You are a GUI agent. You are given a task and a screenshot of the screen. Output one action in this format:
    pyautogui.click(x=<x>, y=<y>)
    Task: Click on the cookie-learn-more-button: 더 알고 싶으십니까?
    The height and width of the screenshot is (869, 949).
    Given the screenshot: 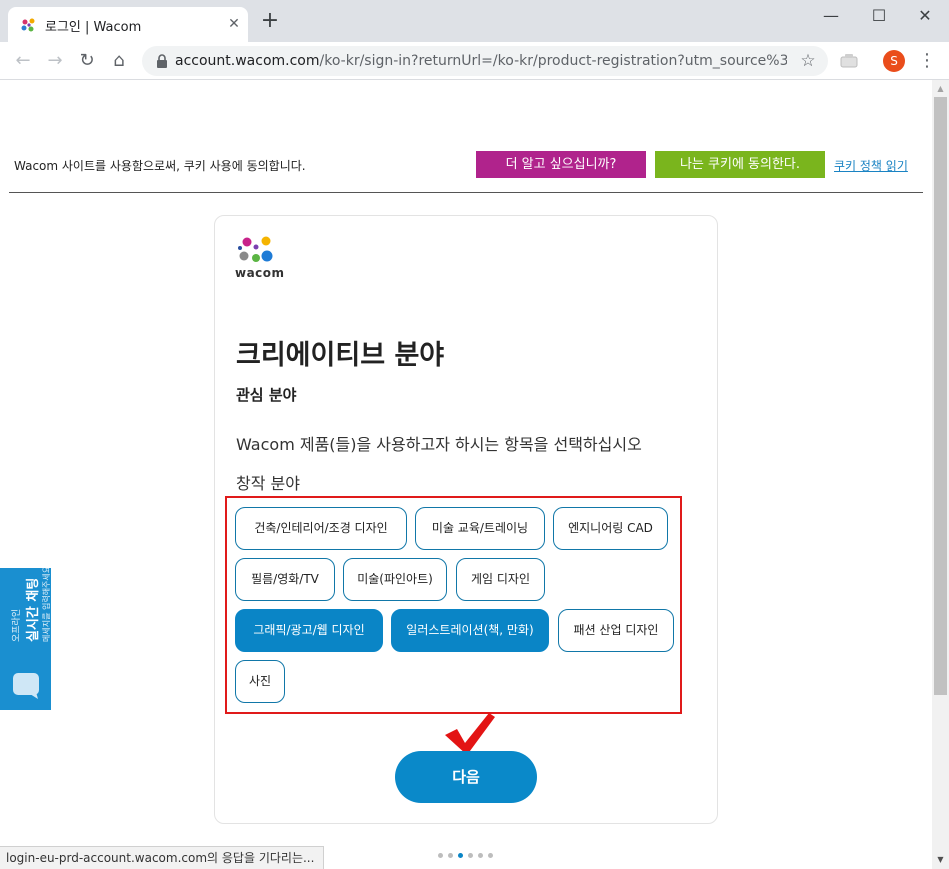 What is the action you would take?
    pyautogui.click(x=561, y=164)
    